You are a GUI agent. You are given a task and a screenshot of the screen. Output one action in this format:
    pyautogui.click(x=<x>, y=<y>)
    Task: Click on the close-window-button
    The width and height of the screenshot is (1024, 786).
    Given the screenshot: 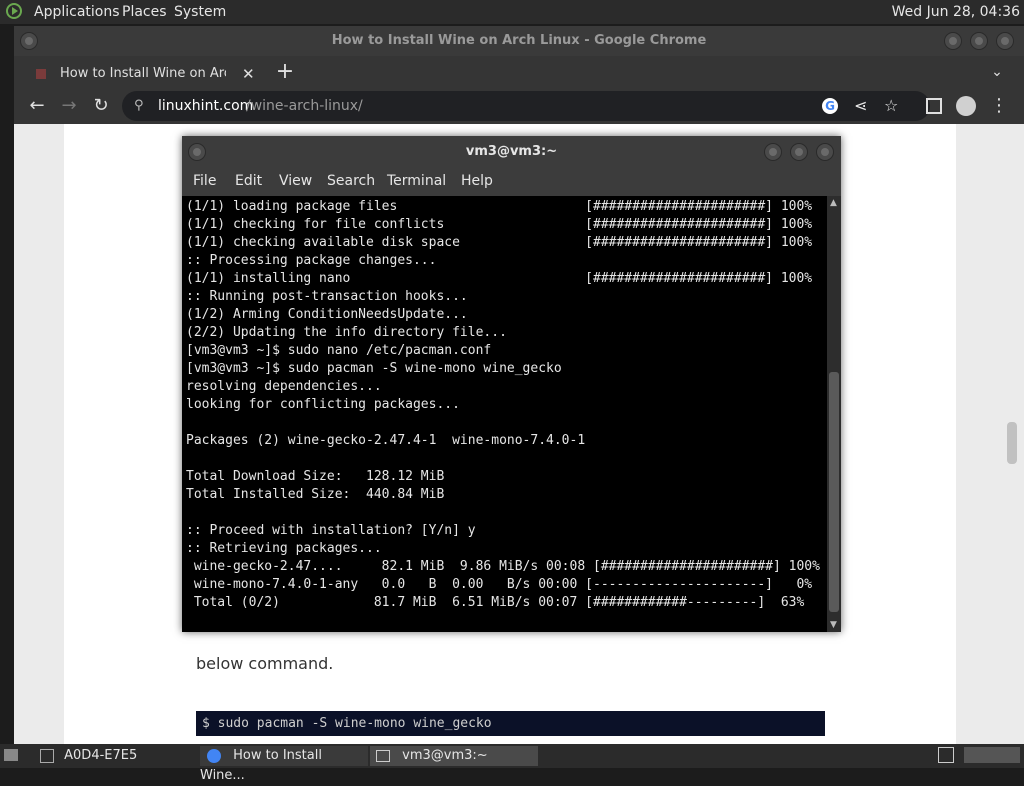 What is the action you would take?
    pyautogui.click(x=1005, y=41)
    